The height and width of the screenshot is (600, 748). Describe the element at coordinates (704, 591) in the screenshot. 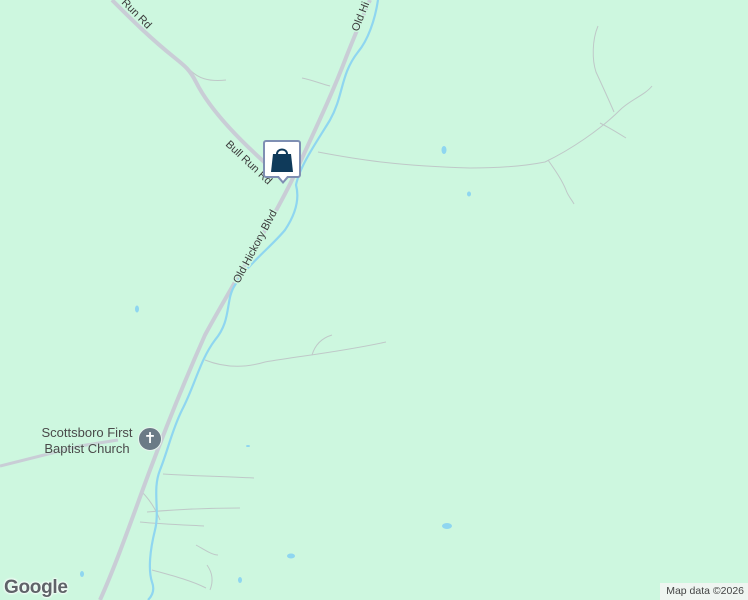

I see `map-attribution: Map data ©2026` at that location.